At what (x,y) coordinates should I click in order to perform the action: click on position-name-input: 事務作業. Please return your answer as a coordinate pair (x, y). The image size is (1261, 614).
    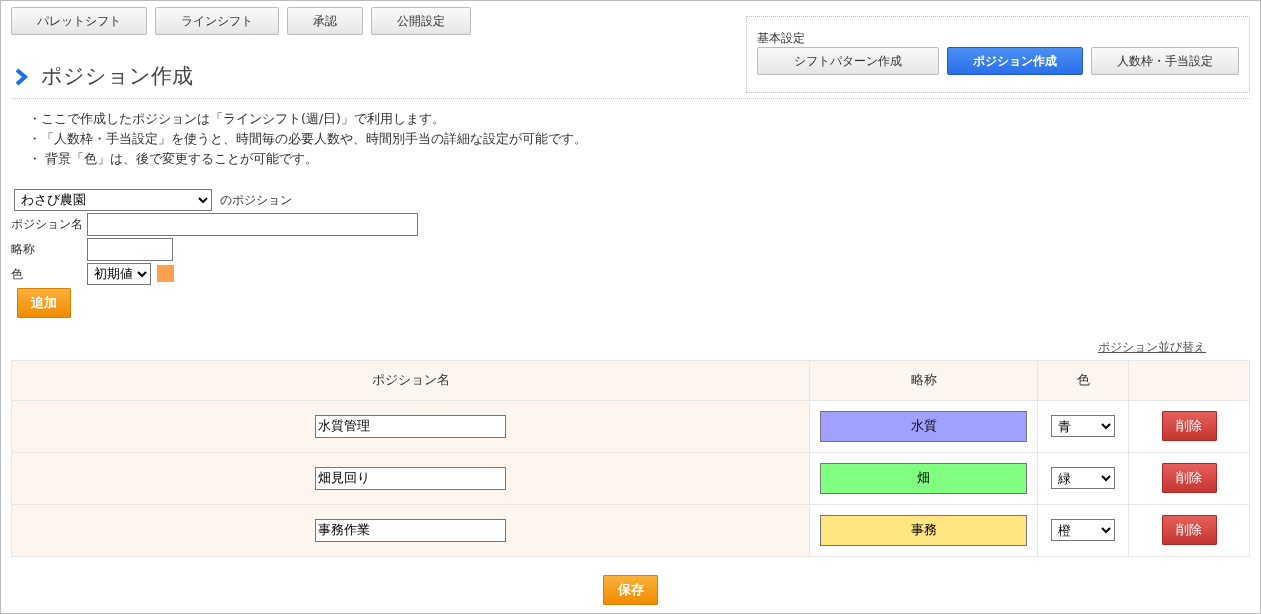
    Looking at the image, I should click on (411, 530).